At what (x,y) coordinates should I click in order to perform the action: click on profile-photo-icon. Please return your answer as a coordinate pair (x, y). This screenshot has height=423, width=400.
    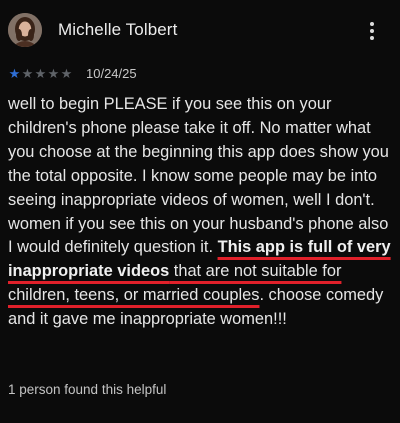
    Looking at the image, I should click on (25, 30).